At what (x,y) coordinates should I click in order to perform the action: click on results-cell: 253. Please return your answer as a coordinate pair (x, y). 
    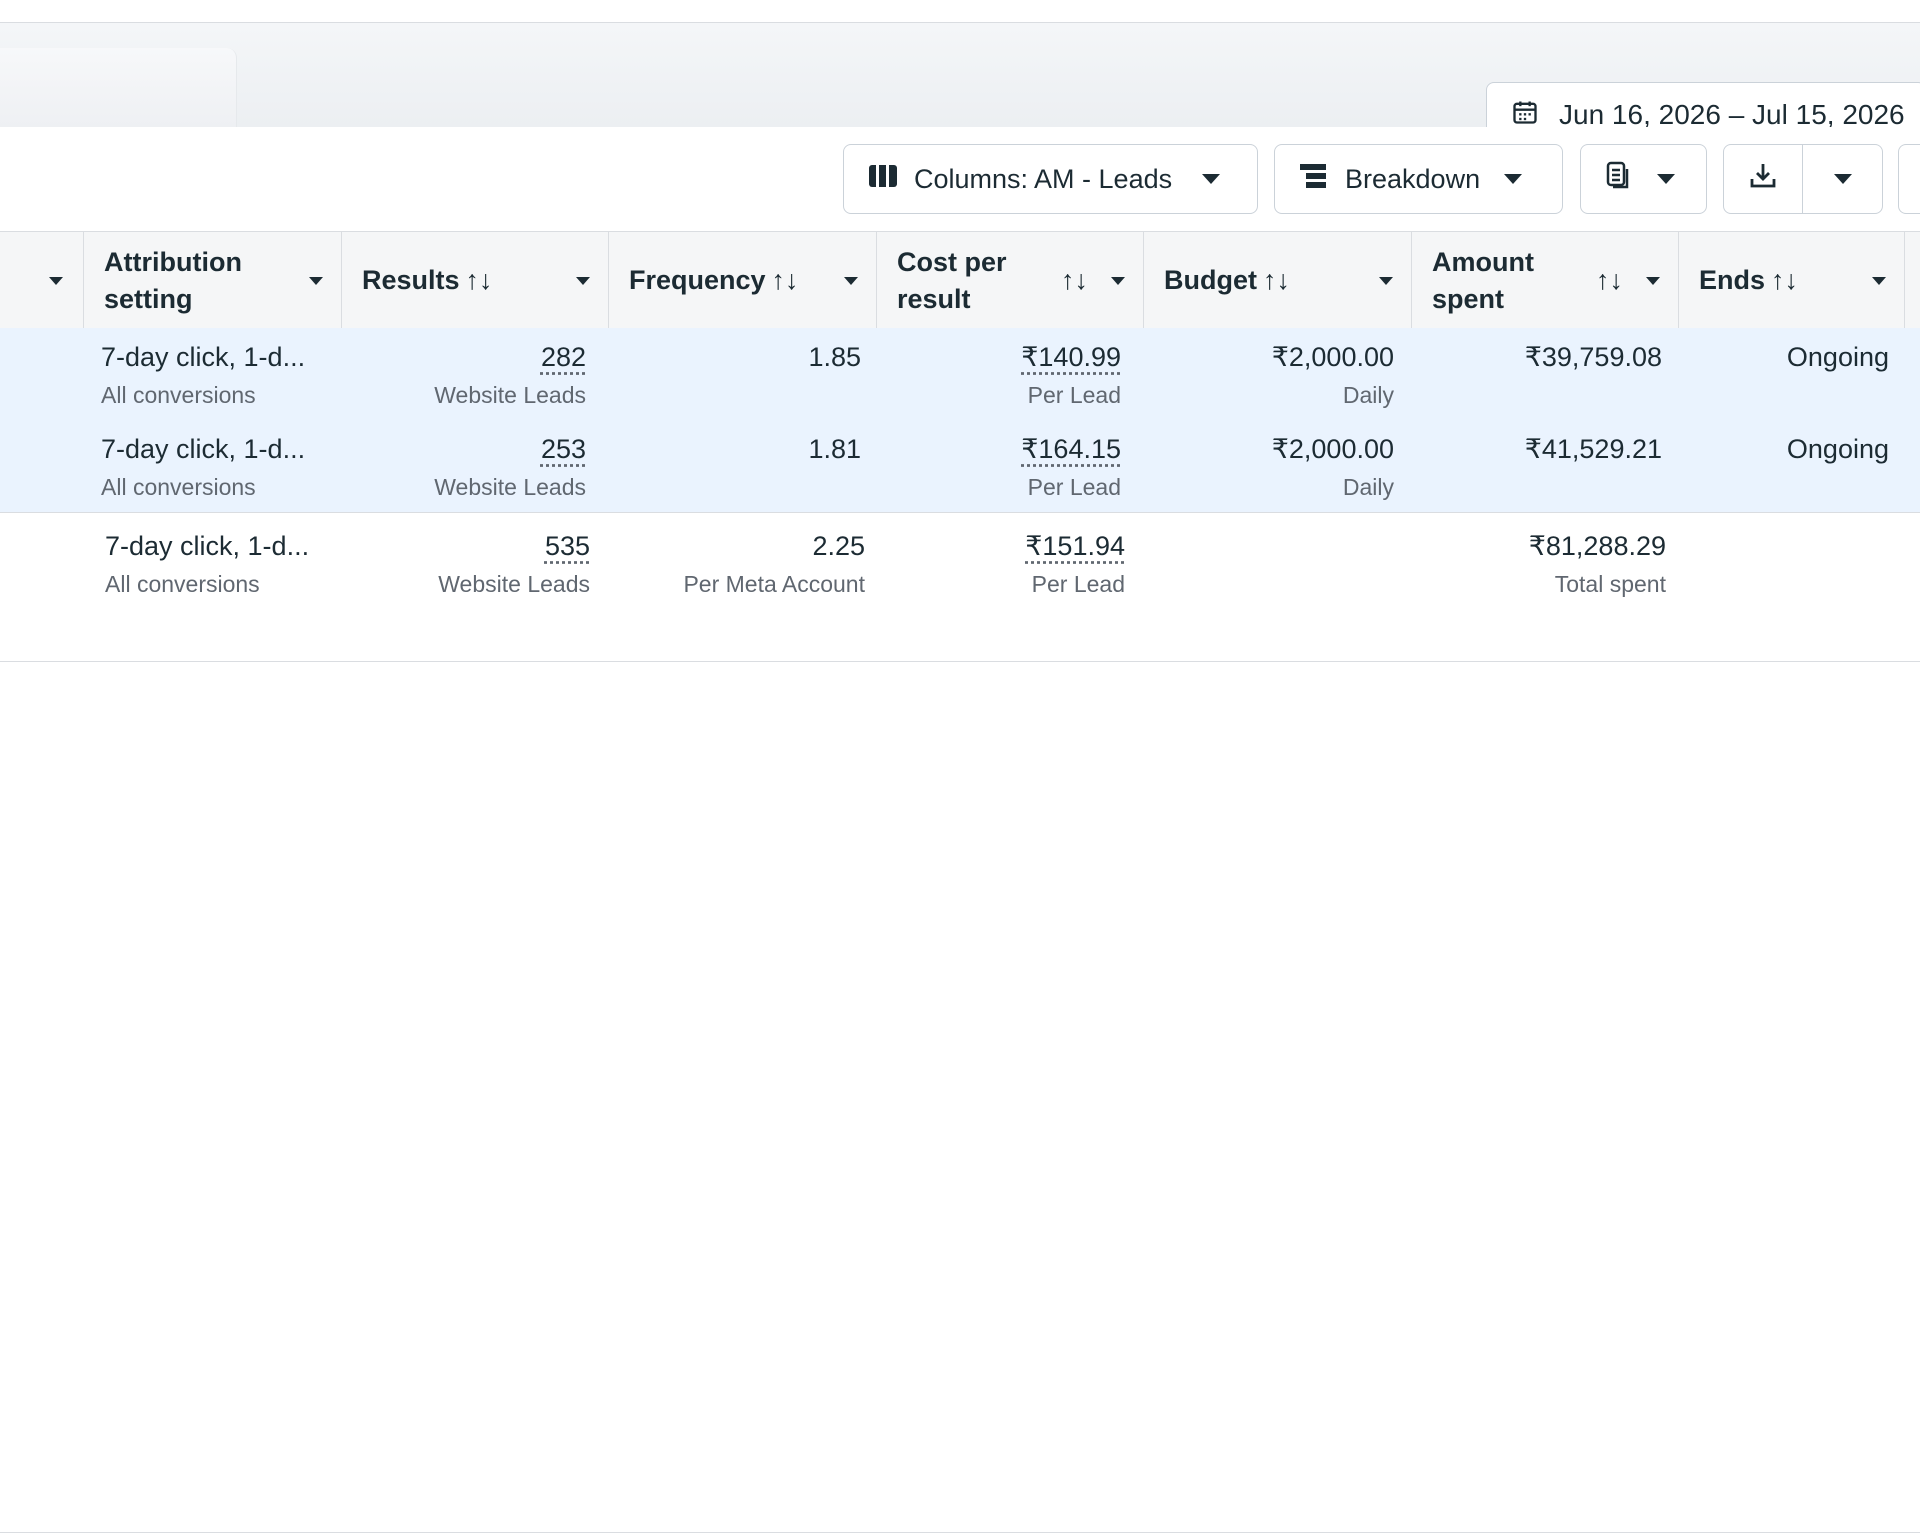
    Looking at the image, I should click on (563, 449).